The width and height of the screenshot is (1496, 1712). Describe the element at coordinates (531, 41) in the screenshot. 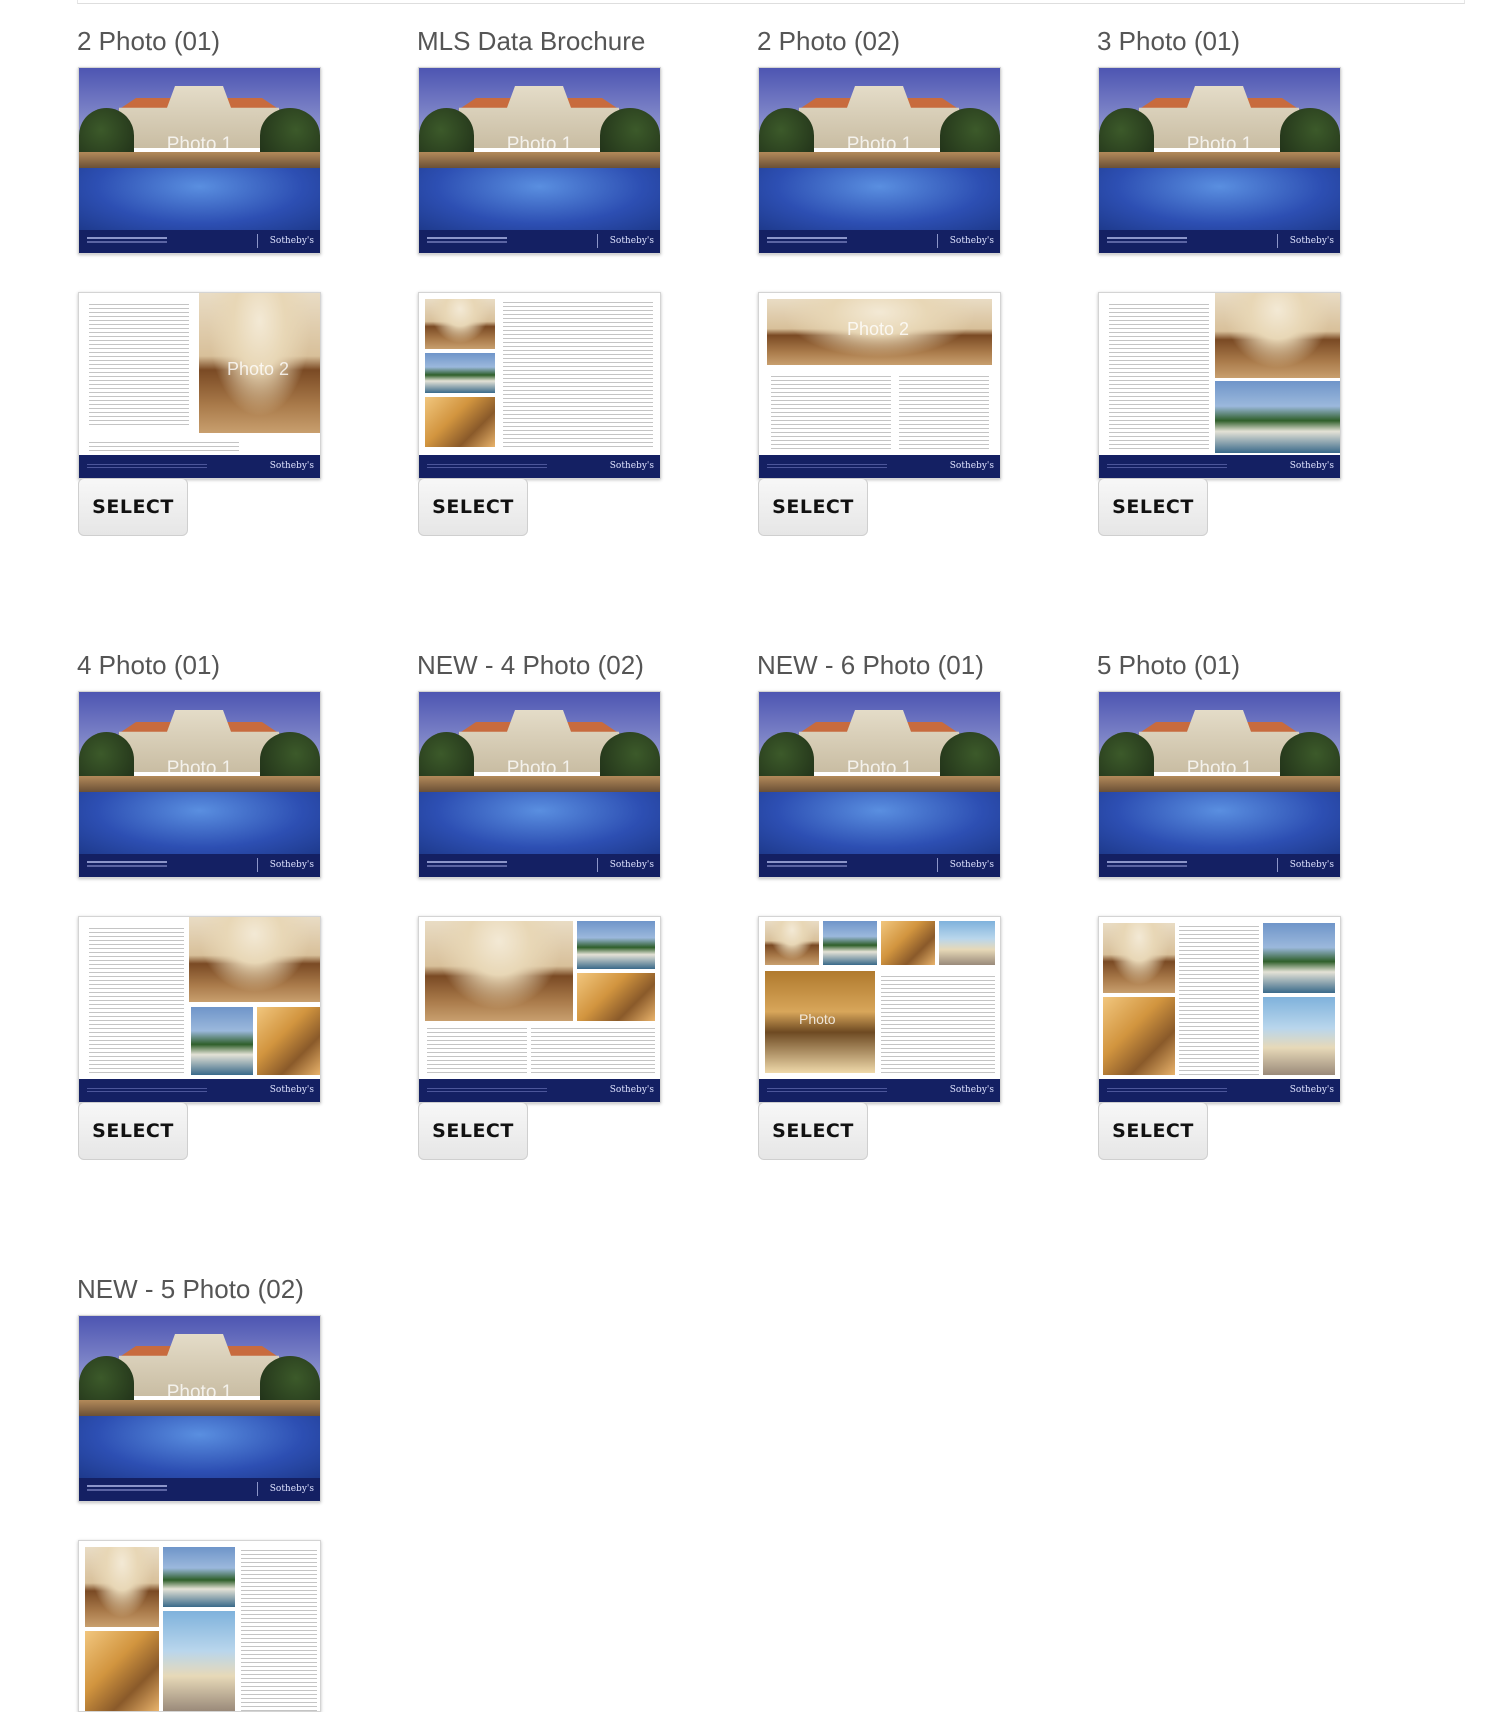

I see `template-title: MLS Data Brochure` at that location.